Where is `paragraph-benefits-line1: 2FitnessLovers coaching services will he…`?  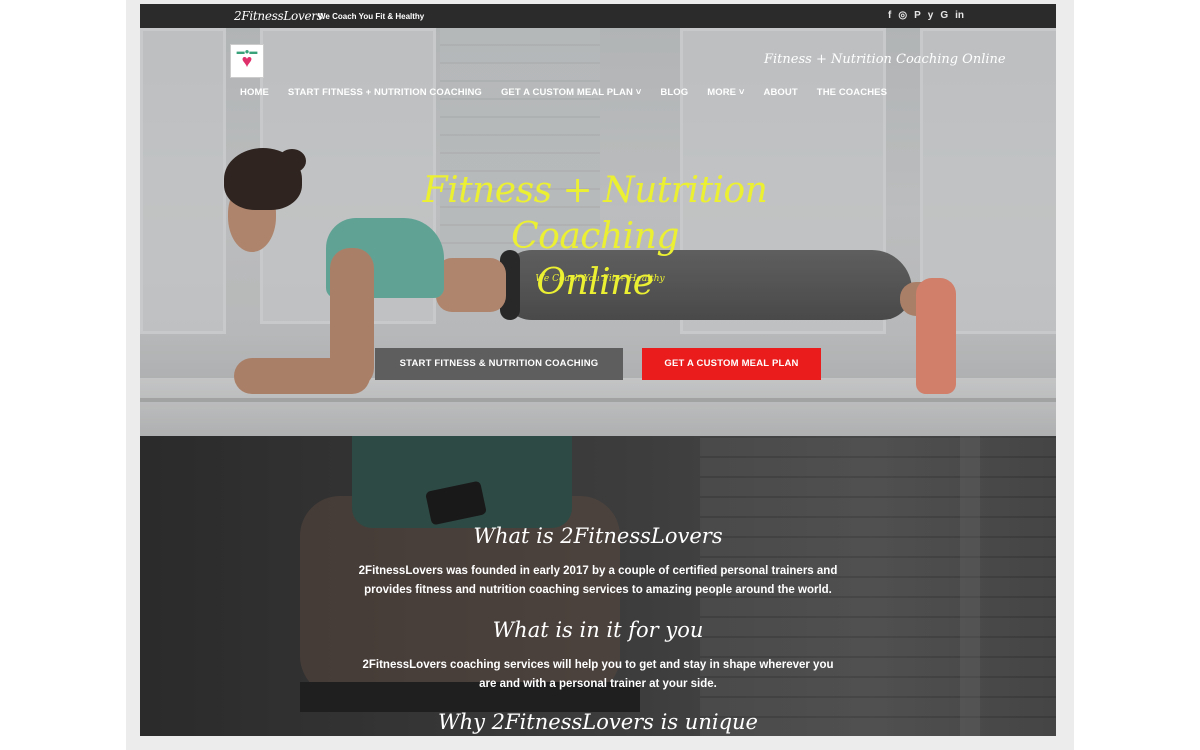
paragraph-benefits-line1: 2FitnessLovers coaching services will he… is located at coordinates (598, 665).